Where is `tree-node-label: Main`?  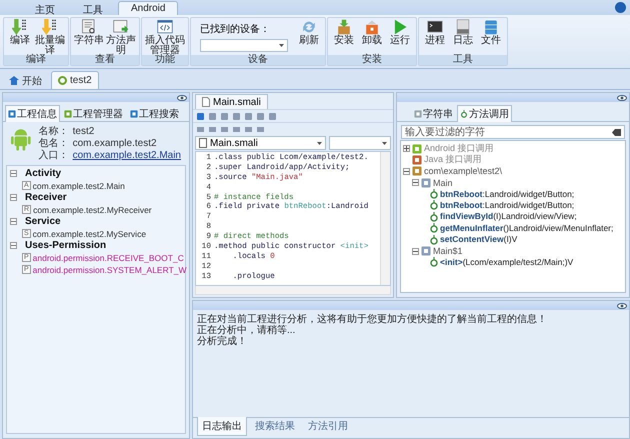 tree-node-label: Main is located at coordinates (443, 183).